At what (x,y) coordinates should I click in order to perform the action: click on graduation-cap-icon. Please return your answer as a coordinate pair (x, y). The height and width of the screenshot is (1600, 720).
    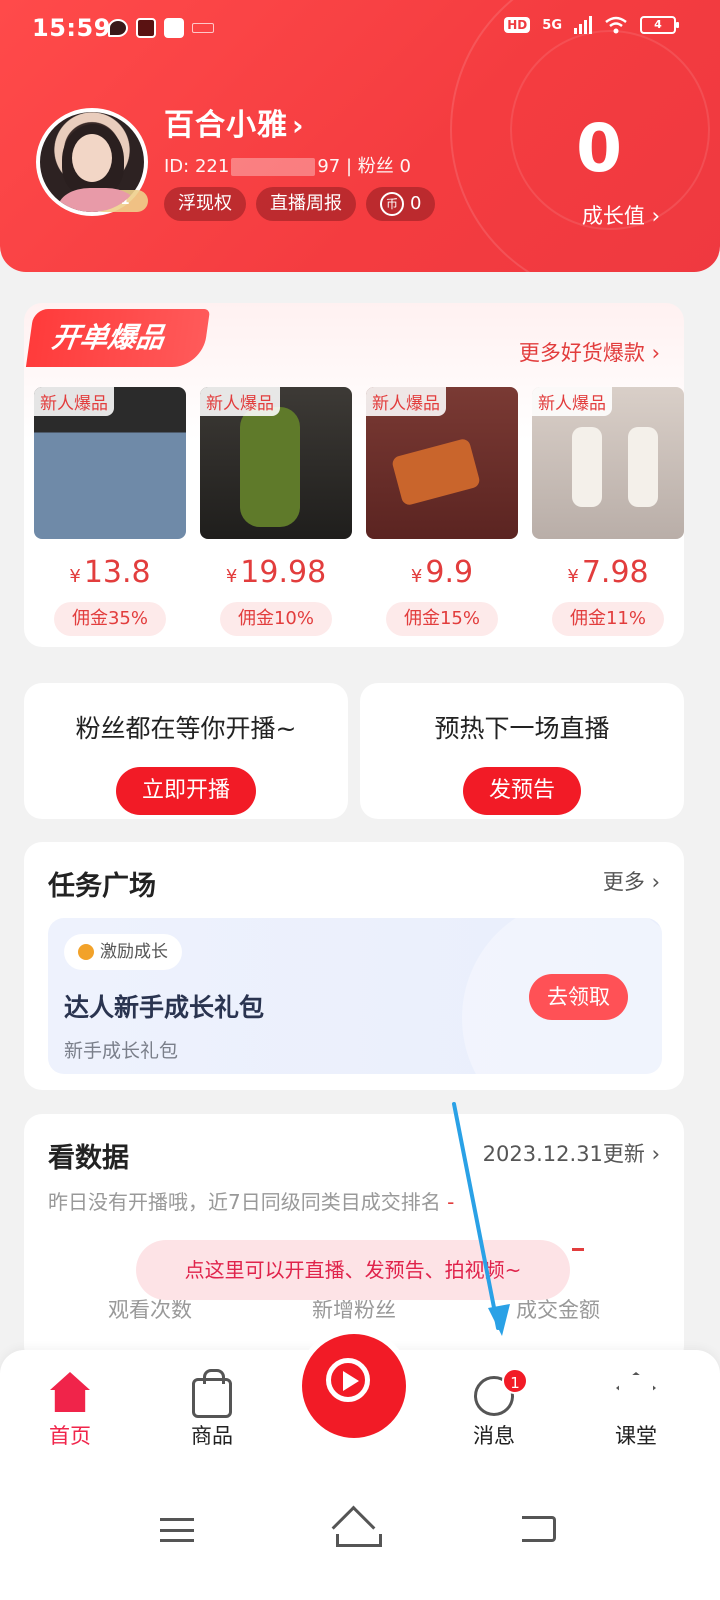
    Looking at the image, I should click on (636, 1388).